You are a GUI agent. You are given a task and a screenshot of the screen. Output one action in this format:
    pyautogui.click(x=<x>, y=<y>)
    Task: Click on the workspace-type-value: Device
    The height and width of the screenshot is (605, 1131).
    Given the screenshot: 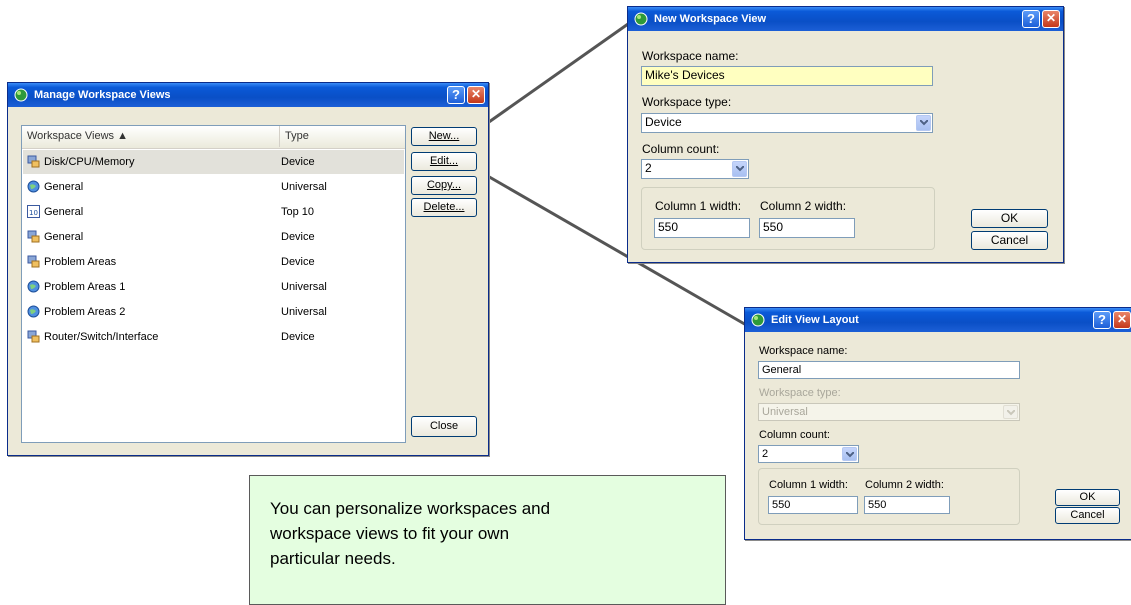 What is the action you would take?
    pyautogui.click(x=663, y=122)
    